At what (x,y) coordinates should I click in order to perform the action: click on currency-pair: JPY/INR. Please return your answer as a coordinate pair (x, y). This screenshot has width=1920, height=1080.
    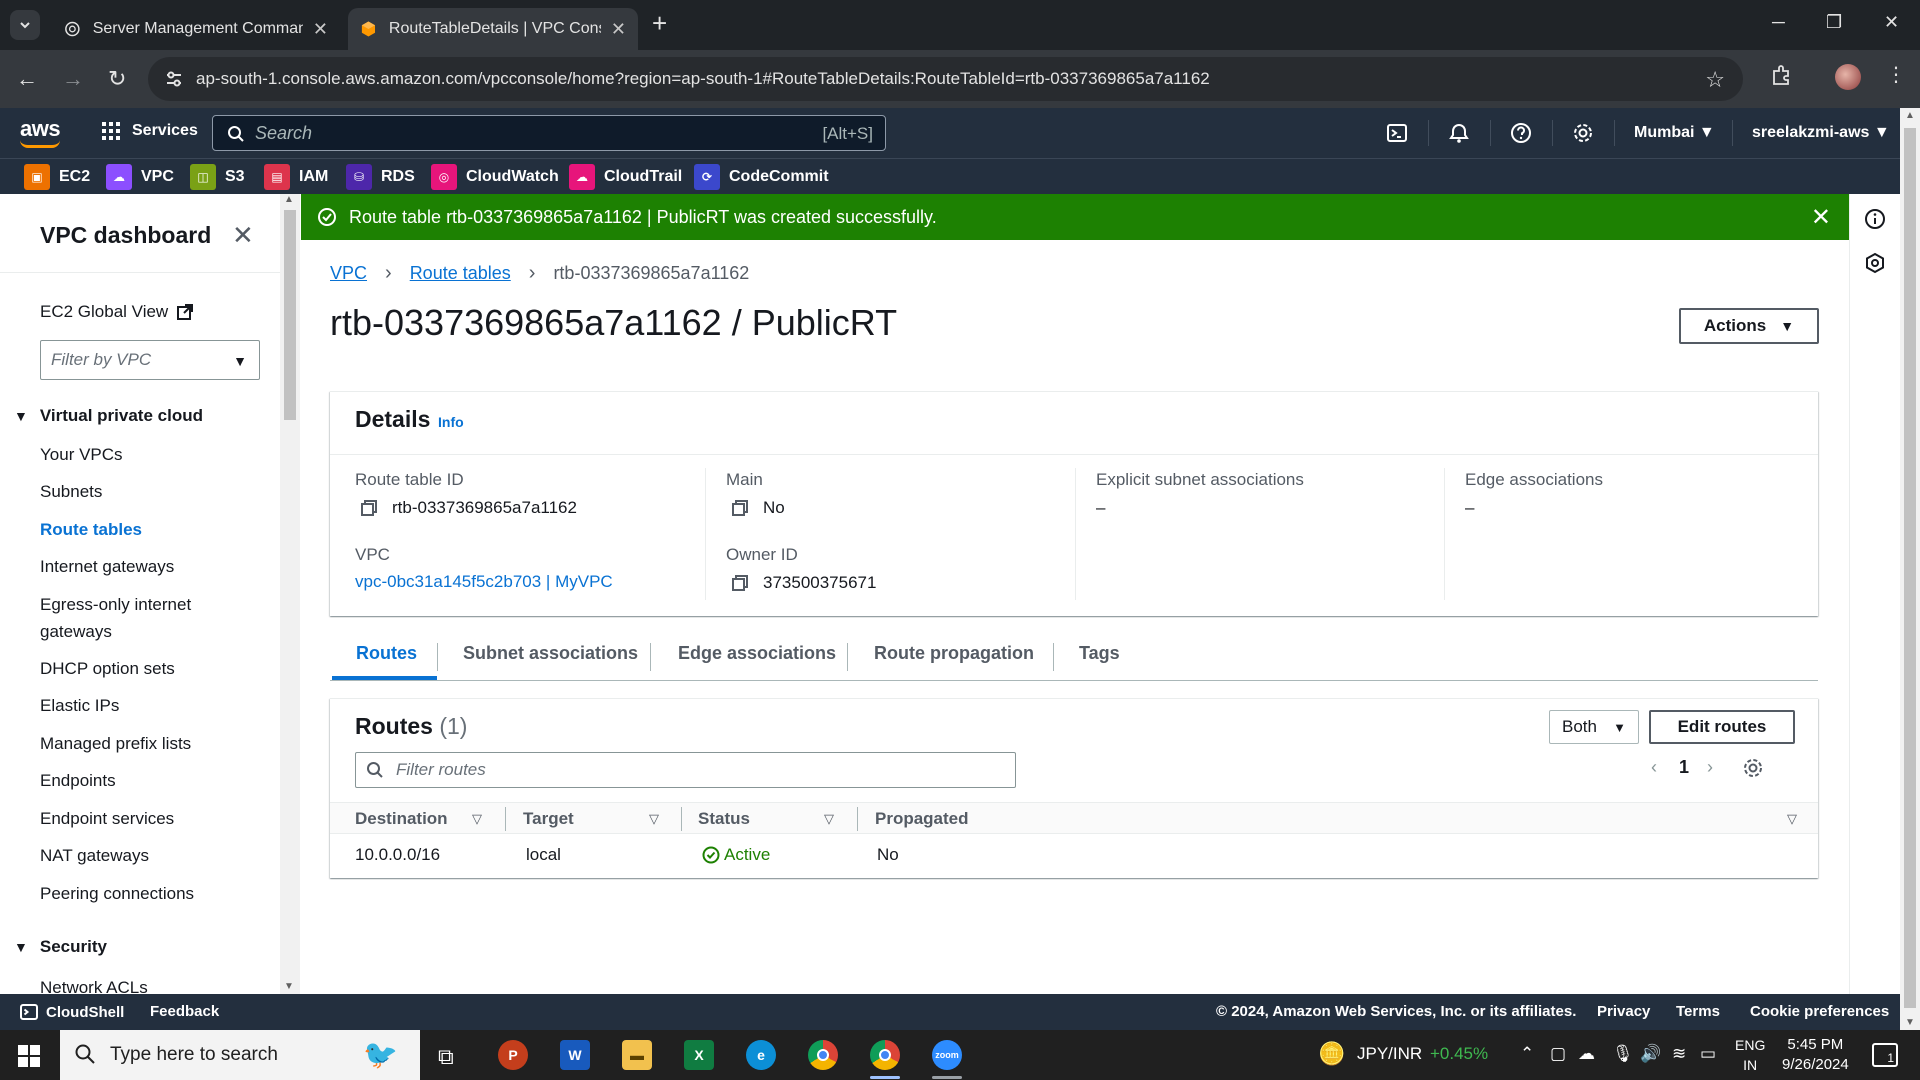
    Looking at the image, I should click on (1389, 1054).